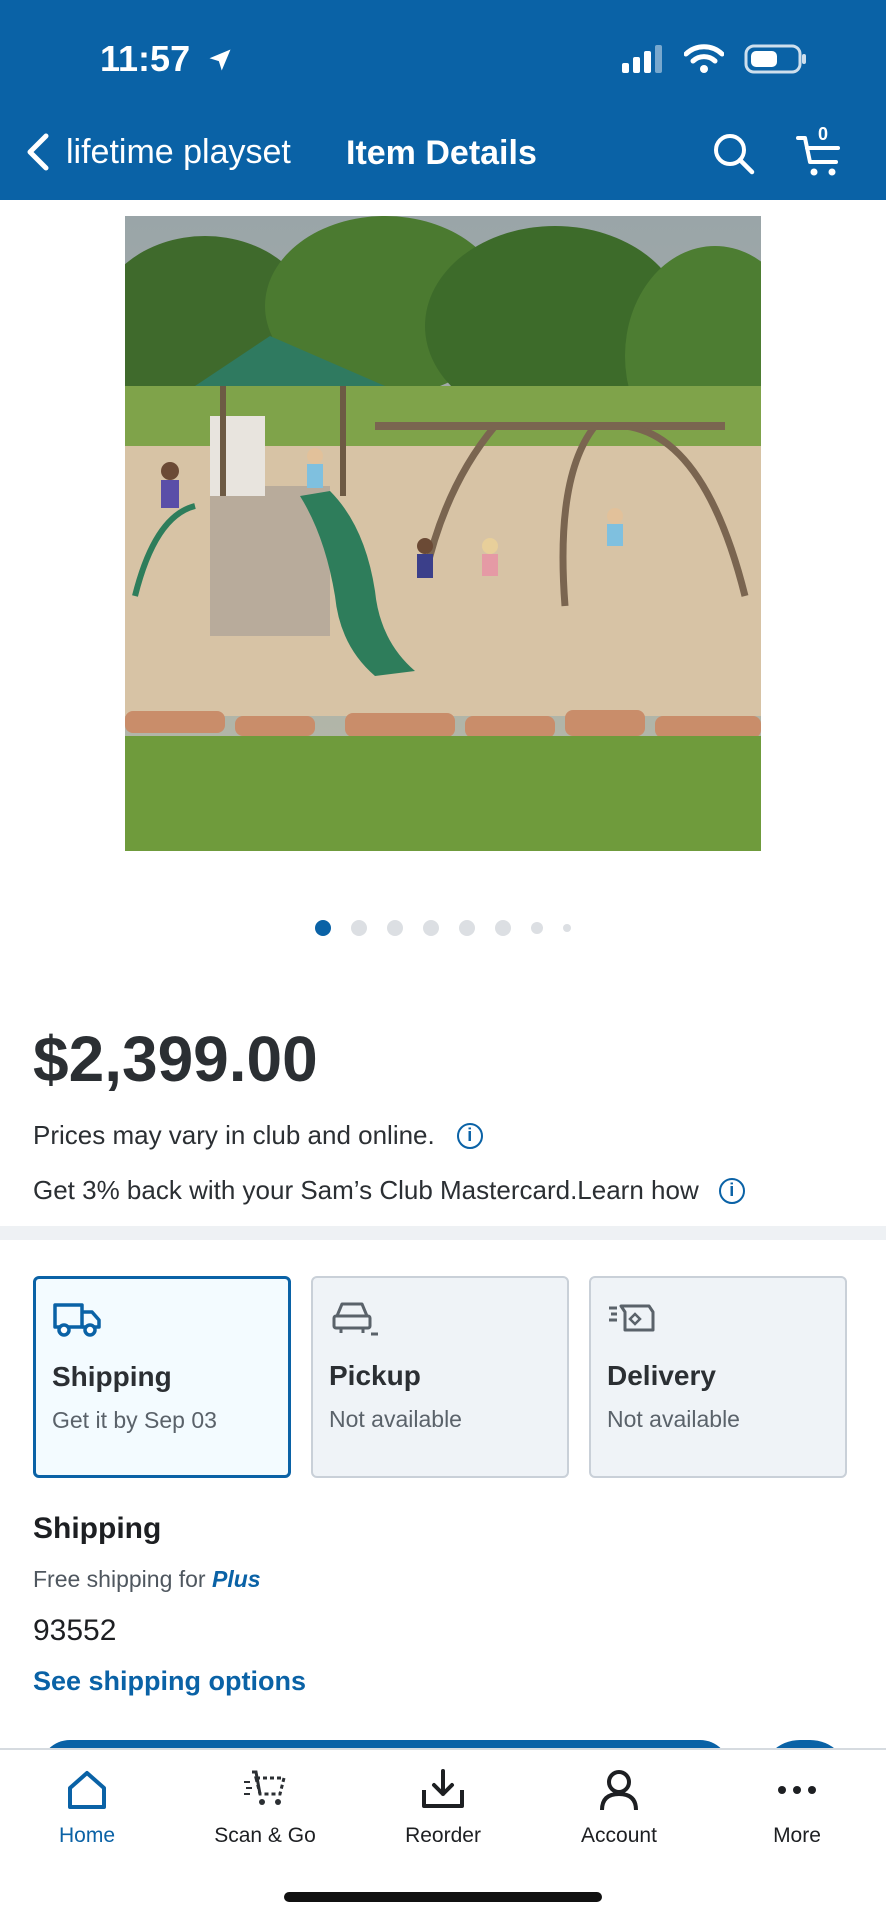 The width and height of the screenshot is (886, 1922). I want to click on wifi-icon, so click(704, 58).